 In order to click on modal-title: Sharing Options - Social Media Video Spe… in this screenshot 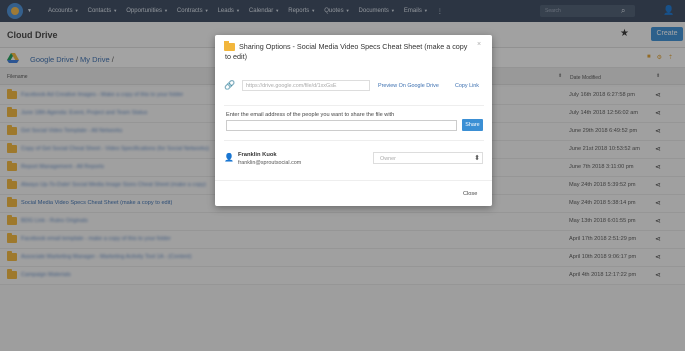, I will do `click(346, 51)`.